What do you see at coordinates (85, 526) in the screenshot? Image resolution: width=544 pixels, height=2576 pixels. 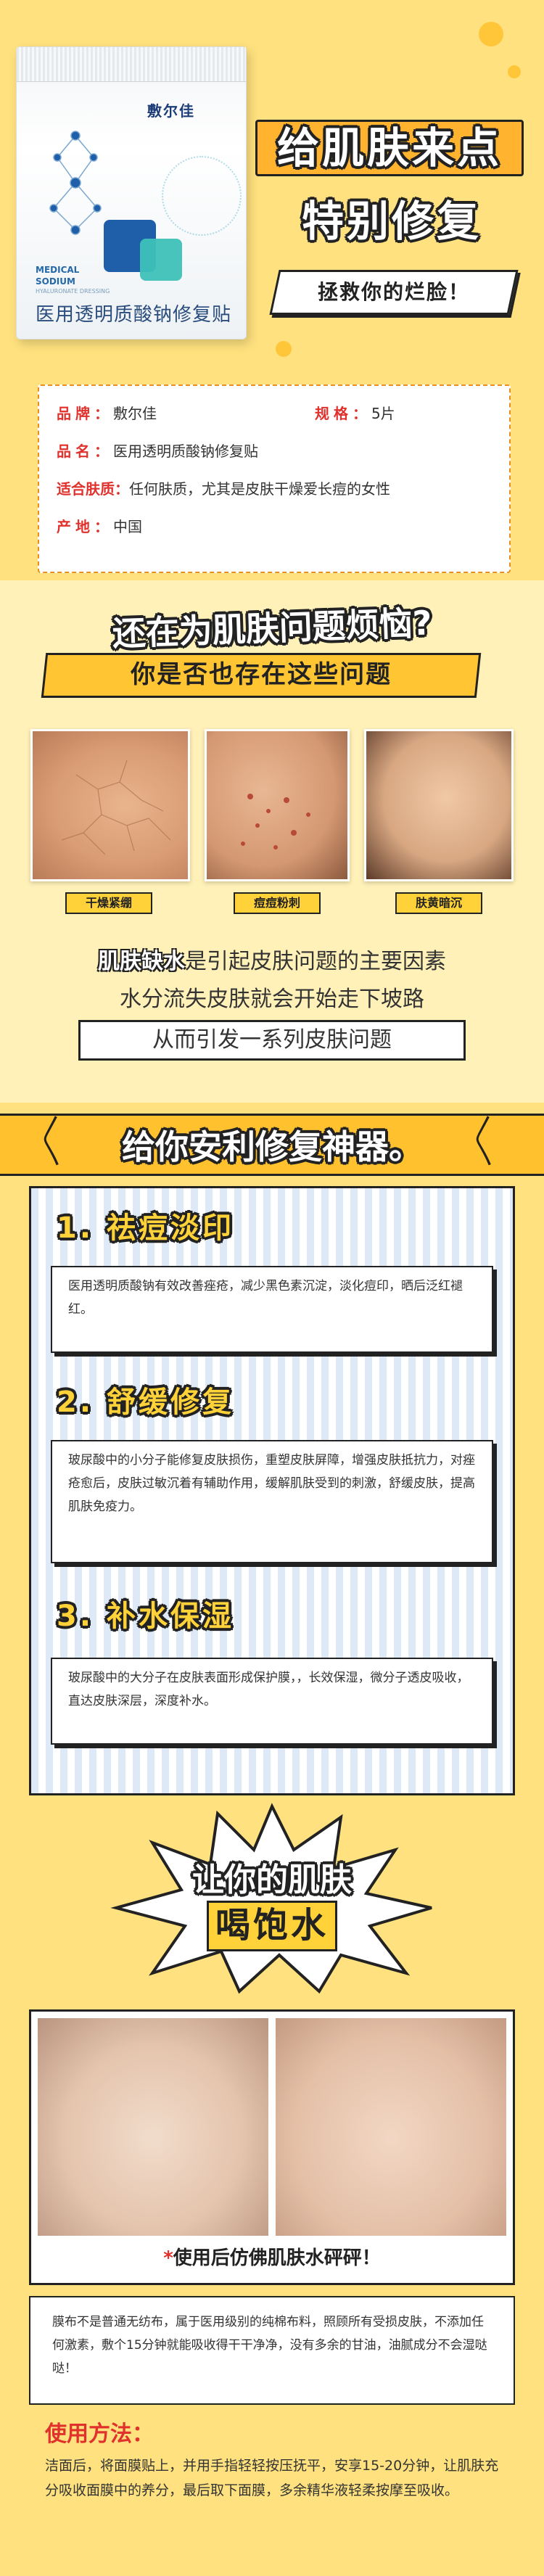 I see `info-key: 产地：` at bounding box center [85, 526].